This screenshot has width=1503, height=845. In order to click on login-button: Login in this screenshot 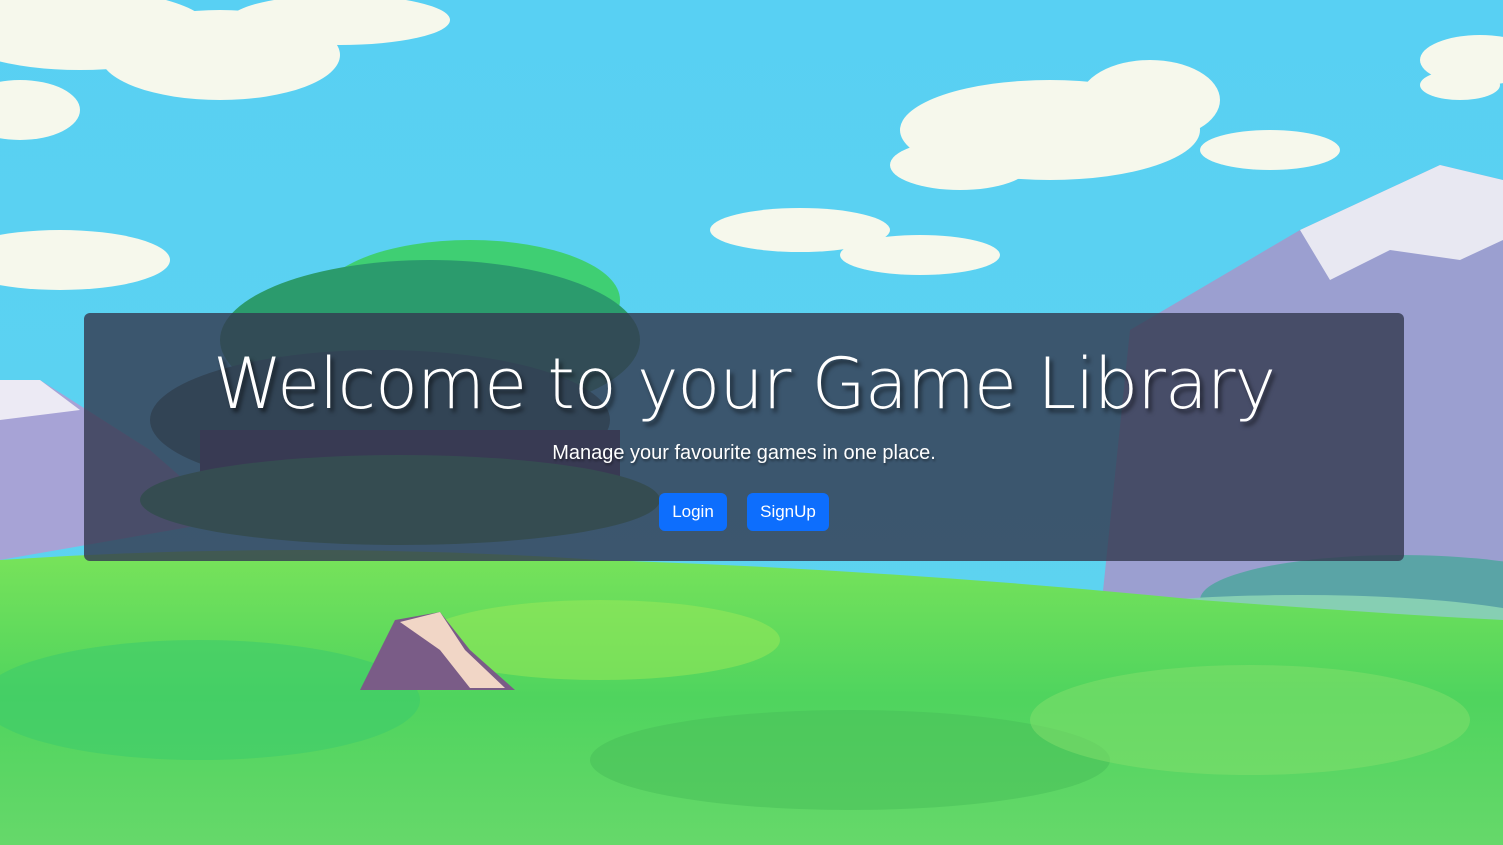, I will do `click(693, 512)`.